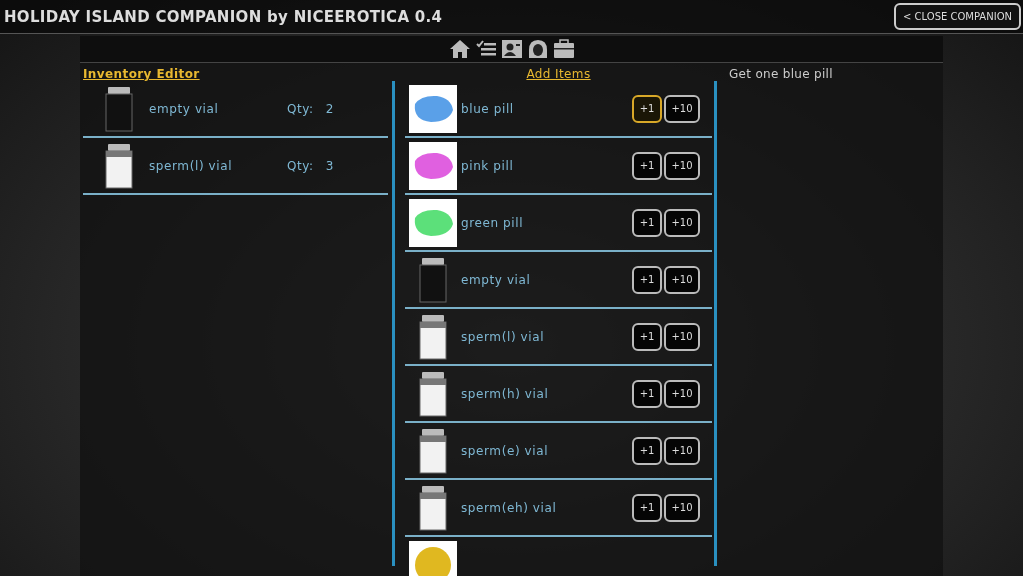  I want to click on inventory-editor-link: Inventory Editor, so click(141, 74).